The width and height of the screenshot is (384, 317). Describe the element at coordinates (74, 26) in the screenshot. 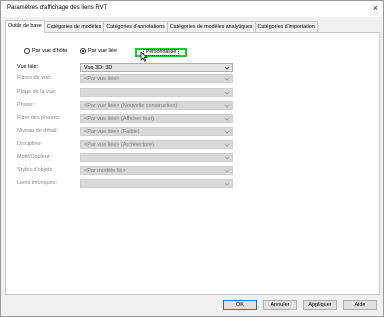

I see `tab-model-categories: Catégories de modèles` at that location.